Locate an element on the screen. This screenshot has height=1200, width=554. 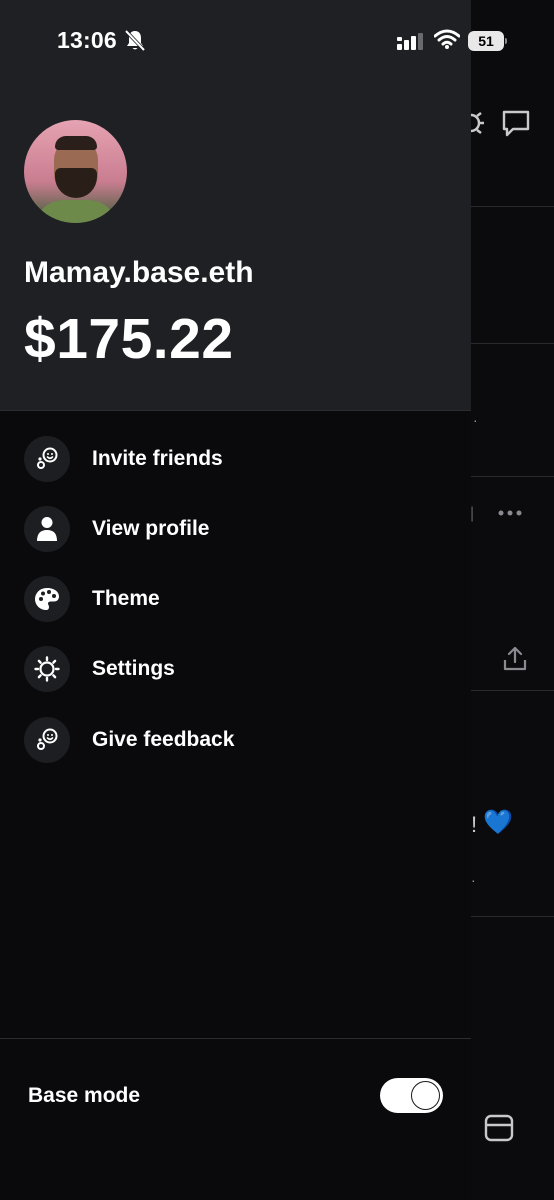
menu-item-label: Settings is located at coordinates (133, 668).